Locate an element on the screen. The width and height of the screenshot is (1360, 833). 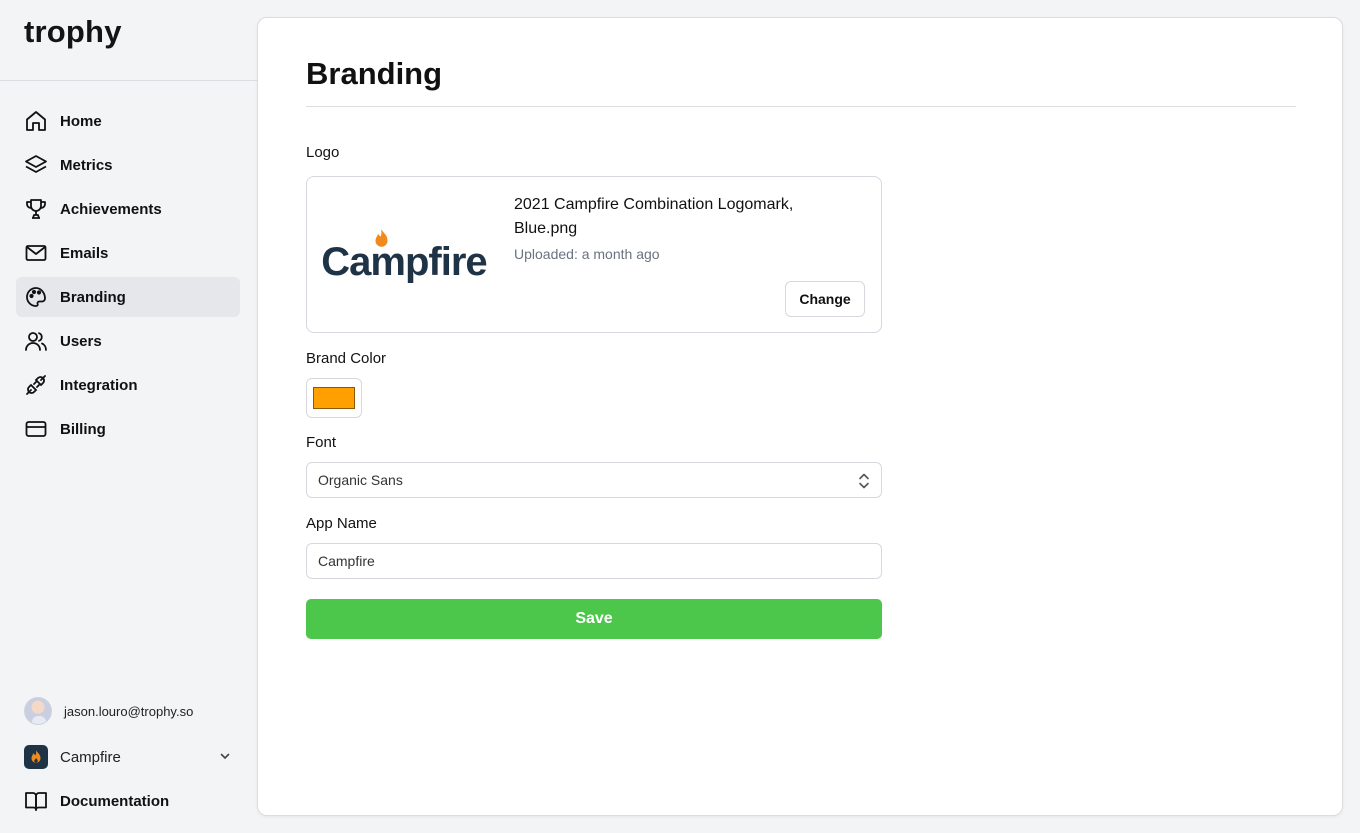
brand-color-picker is located at coordinates (334, 398).